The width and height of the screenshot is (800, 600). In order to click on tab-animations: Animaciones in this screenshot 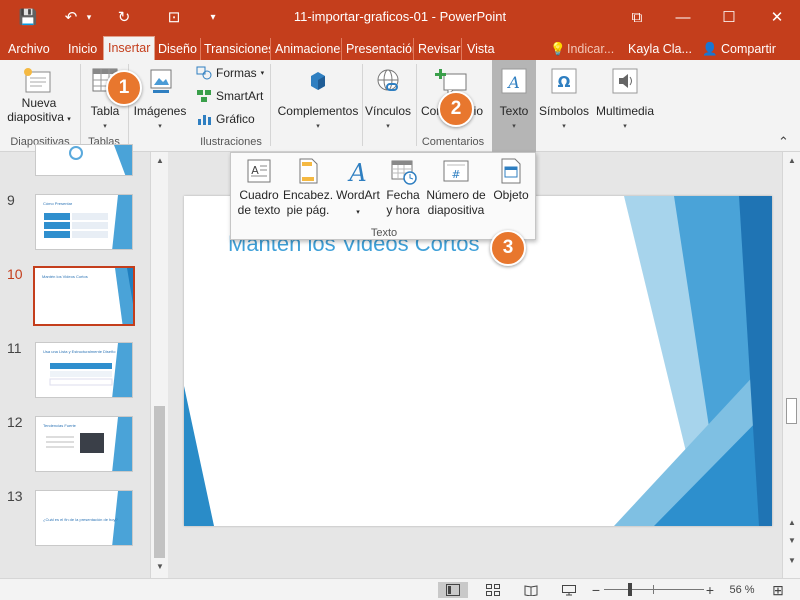, I will do `click(308, 49)`.